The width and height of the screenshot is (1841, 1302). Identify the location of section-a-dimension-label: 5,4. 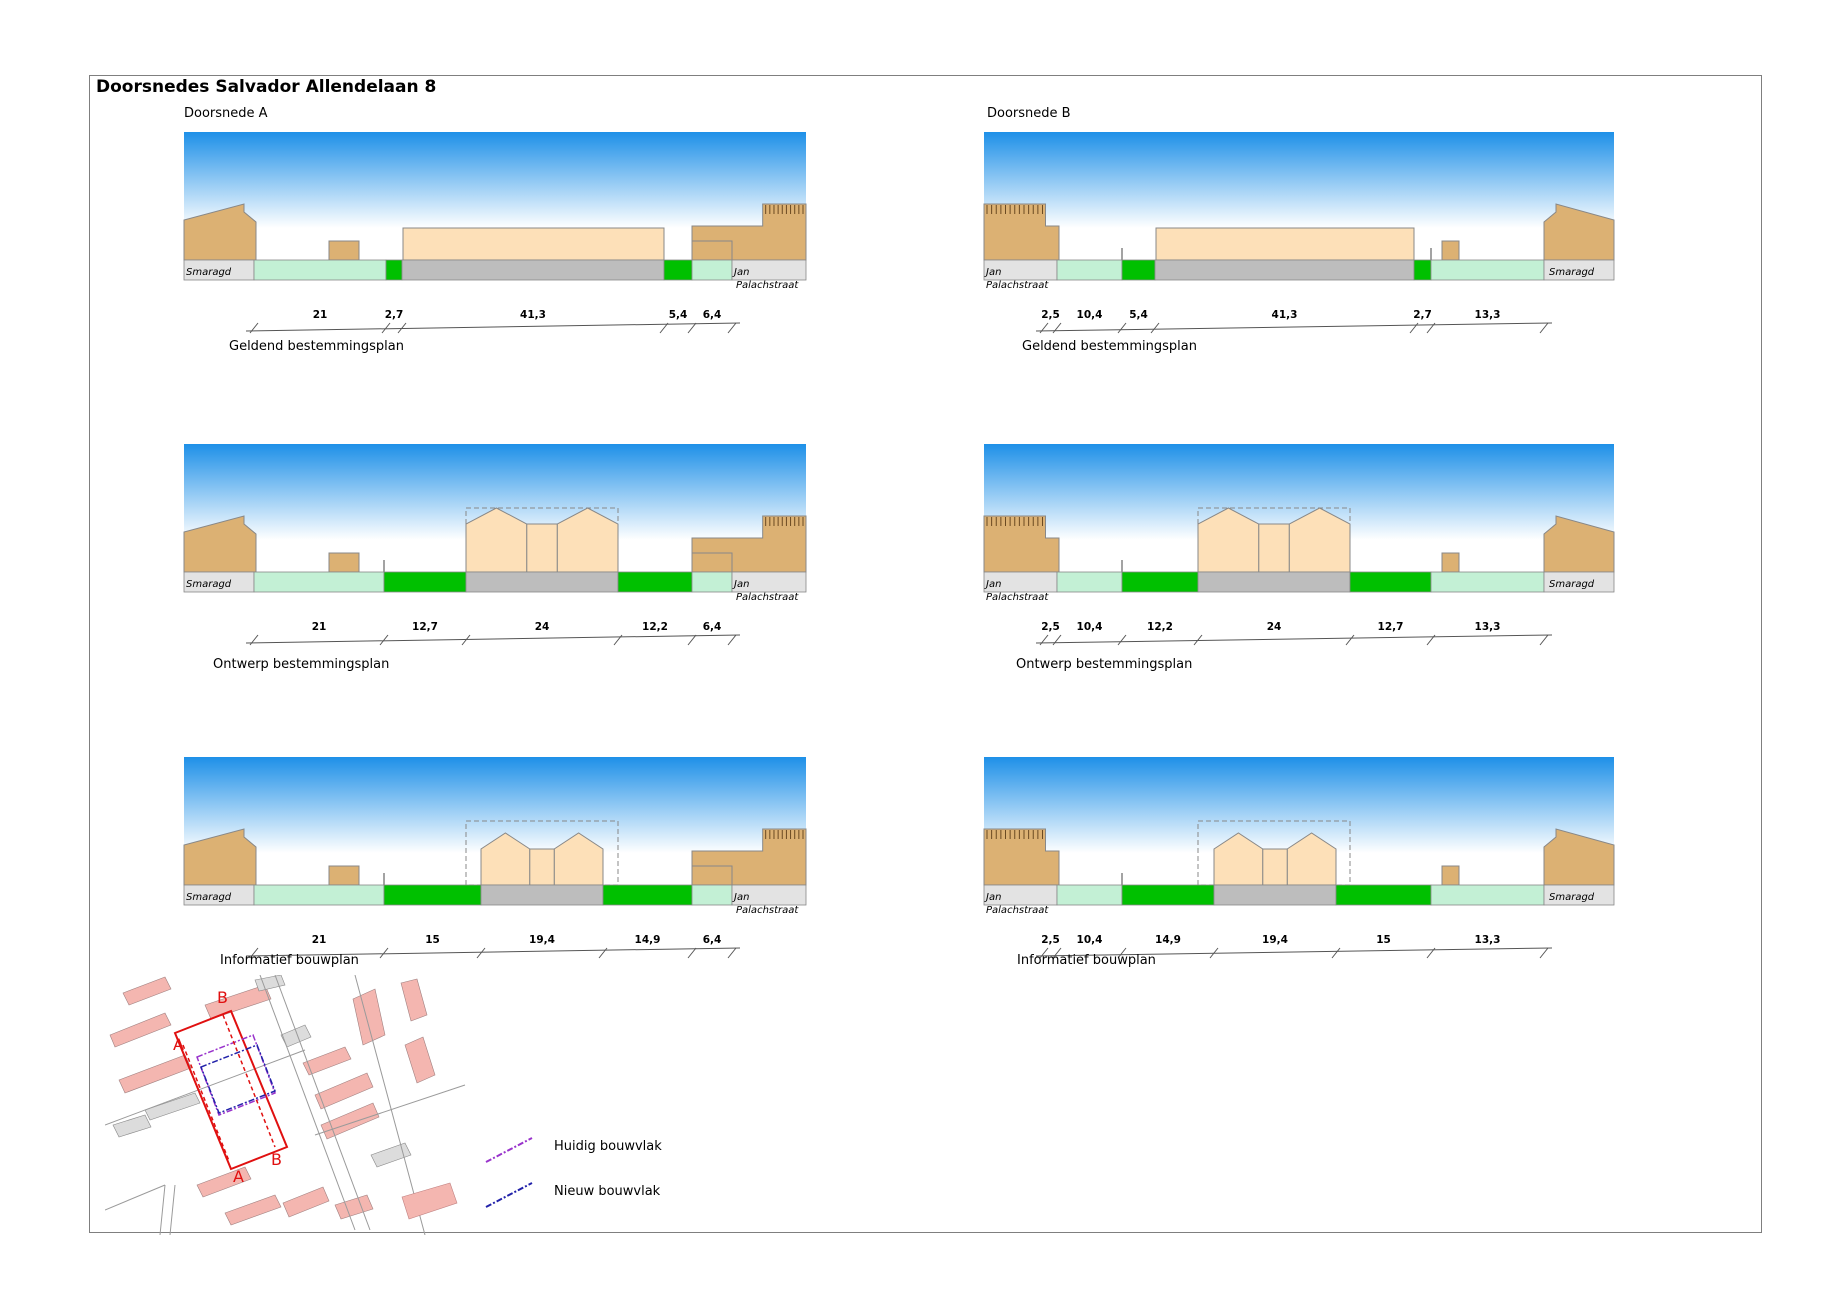
(678, 315).